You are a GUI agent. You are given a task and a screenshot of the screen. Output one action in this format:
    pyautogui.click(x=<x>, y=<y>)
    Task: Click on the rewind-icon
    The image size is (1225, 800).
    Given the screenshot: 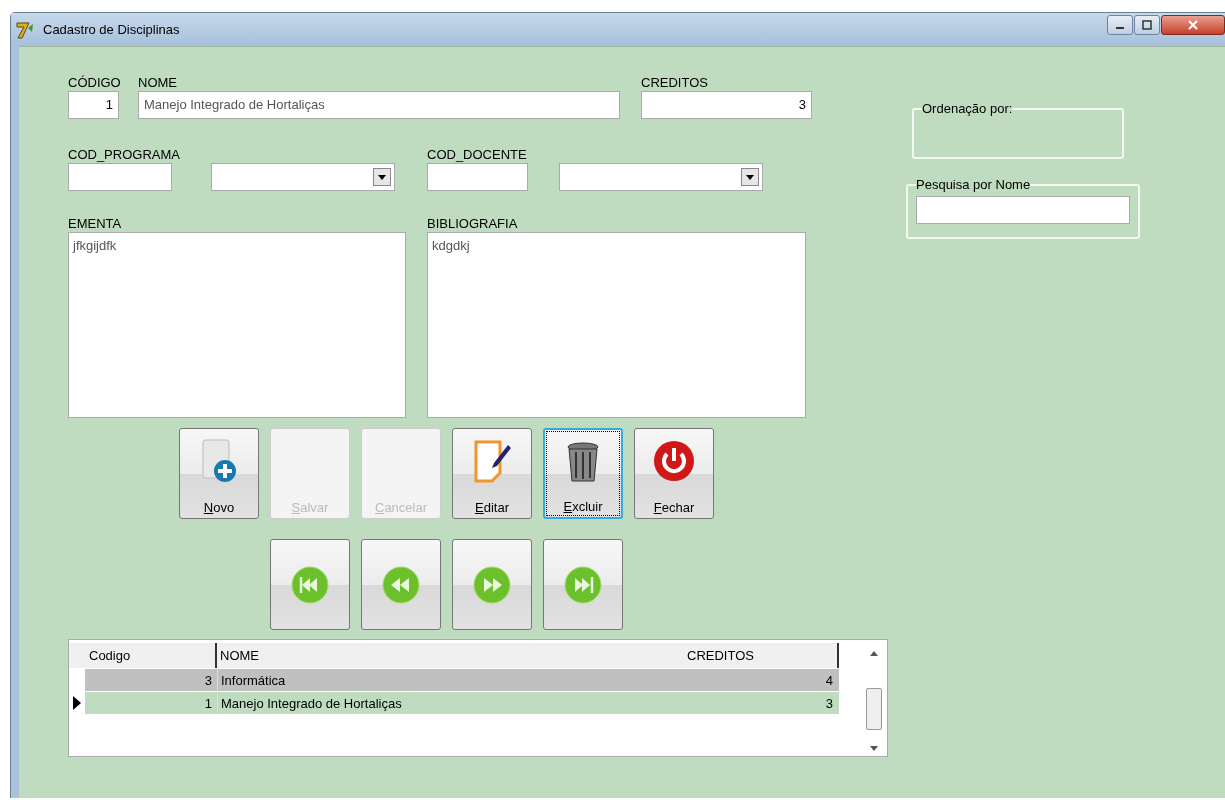 What is the action you would take?
    pyautogui.click(x=401, y=584)
    